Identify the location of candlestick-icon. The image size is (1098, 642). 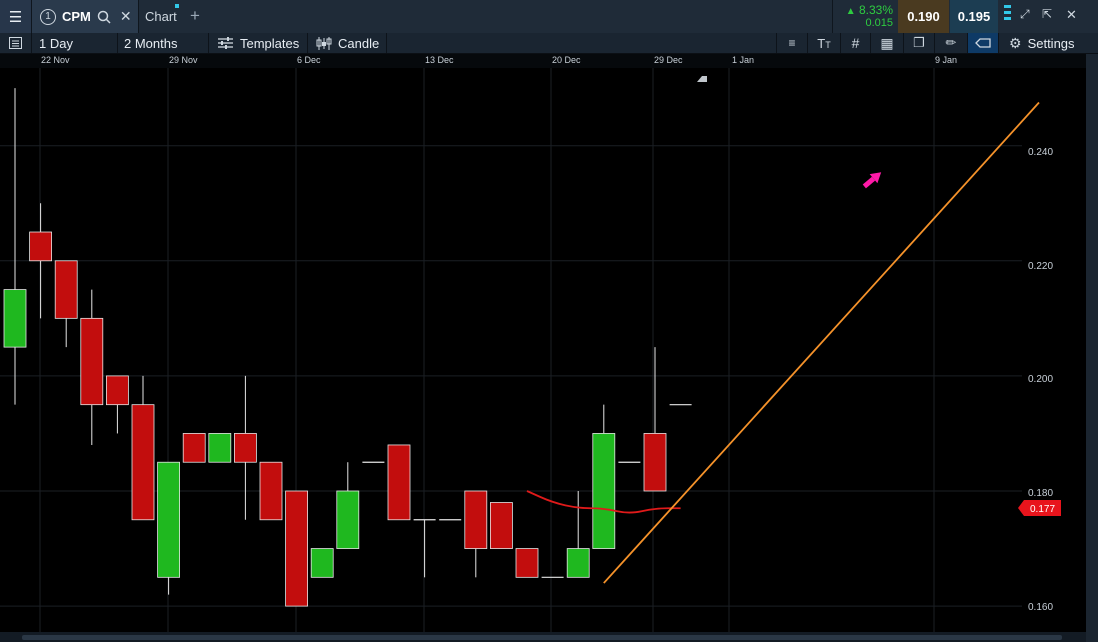
(324, 43).